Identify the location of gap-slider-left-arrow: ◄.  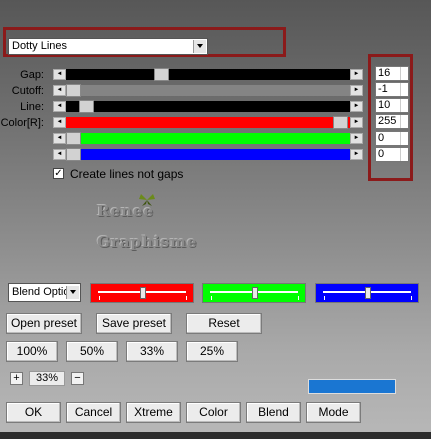
(59, 74).